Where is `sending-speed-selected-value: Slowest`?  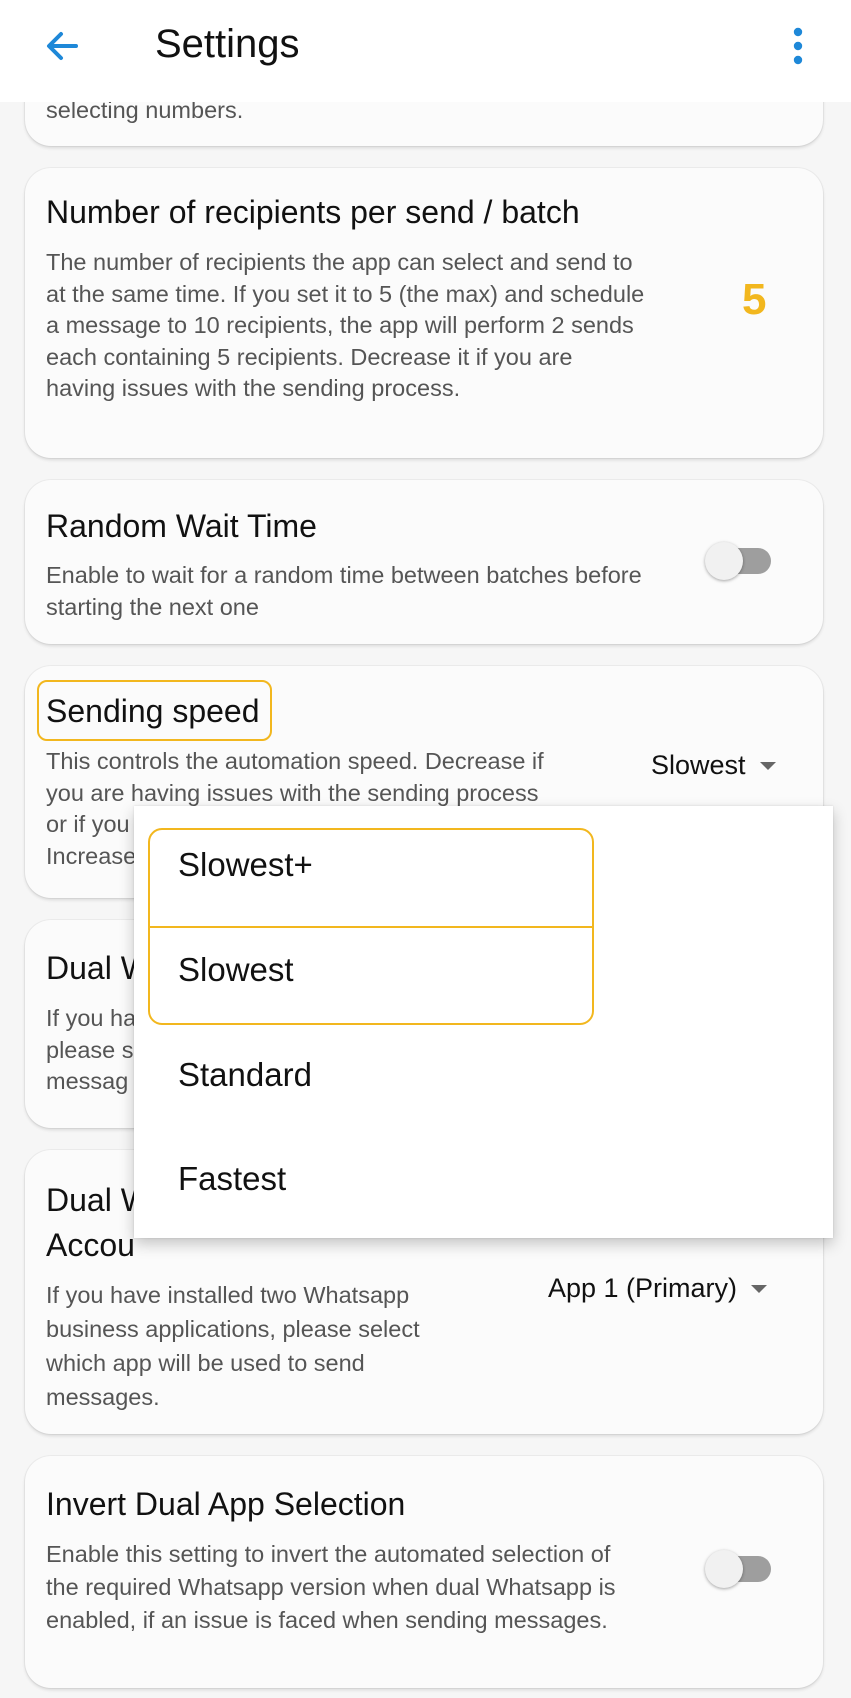 sending-speed-selected-value: Slowest is located at coordinates (698, 765).